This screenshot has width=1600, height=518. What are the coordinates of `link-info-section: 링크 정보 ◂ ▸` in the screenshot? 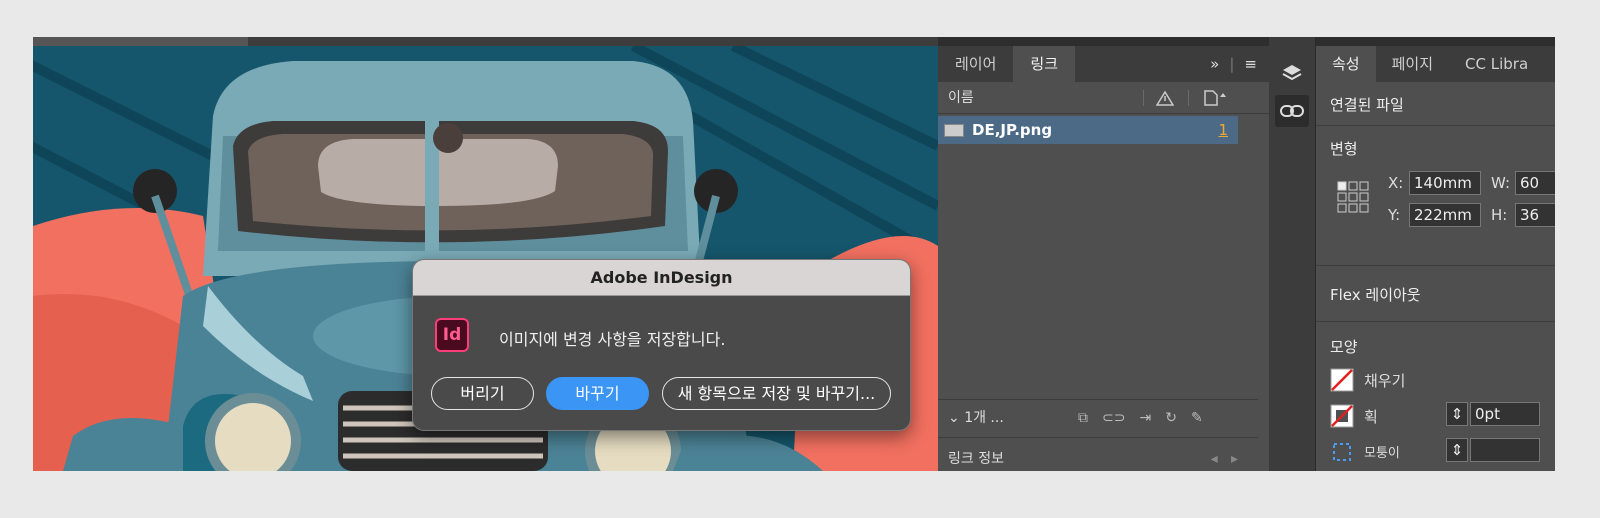 It's located at (1098, 454).